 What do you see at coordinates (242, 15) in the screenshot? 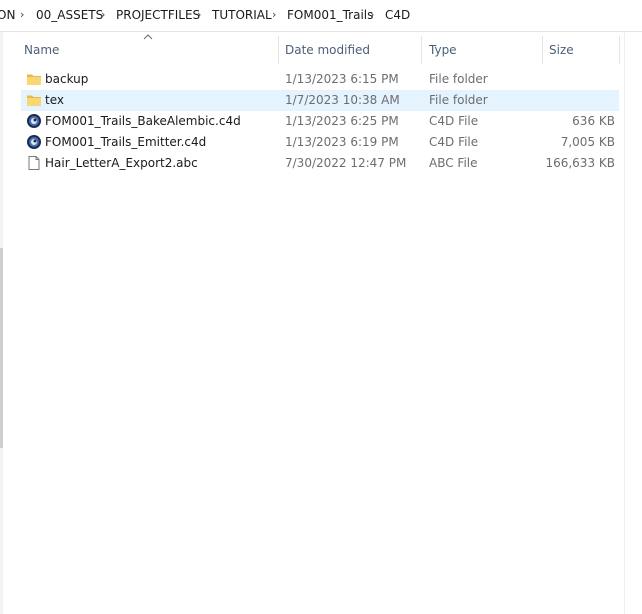
I see `breadcrumb-item-tutorial: TUTORIAL` at bounding box center [242, 15].